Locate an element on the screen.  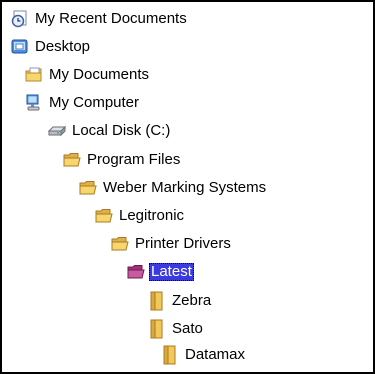
tree-item-label: My Computer is located at coordinates (94, 102).